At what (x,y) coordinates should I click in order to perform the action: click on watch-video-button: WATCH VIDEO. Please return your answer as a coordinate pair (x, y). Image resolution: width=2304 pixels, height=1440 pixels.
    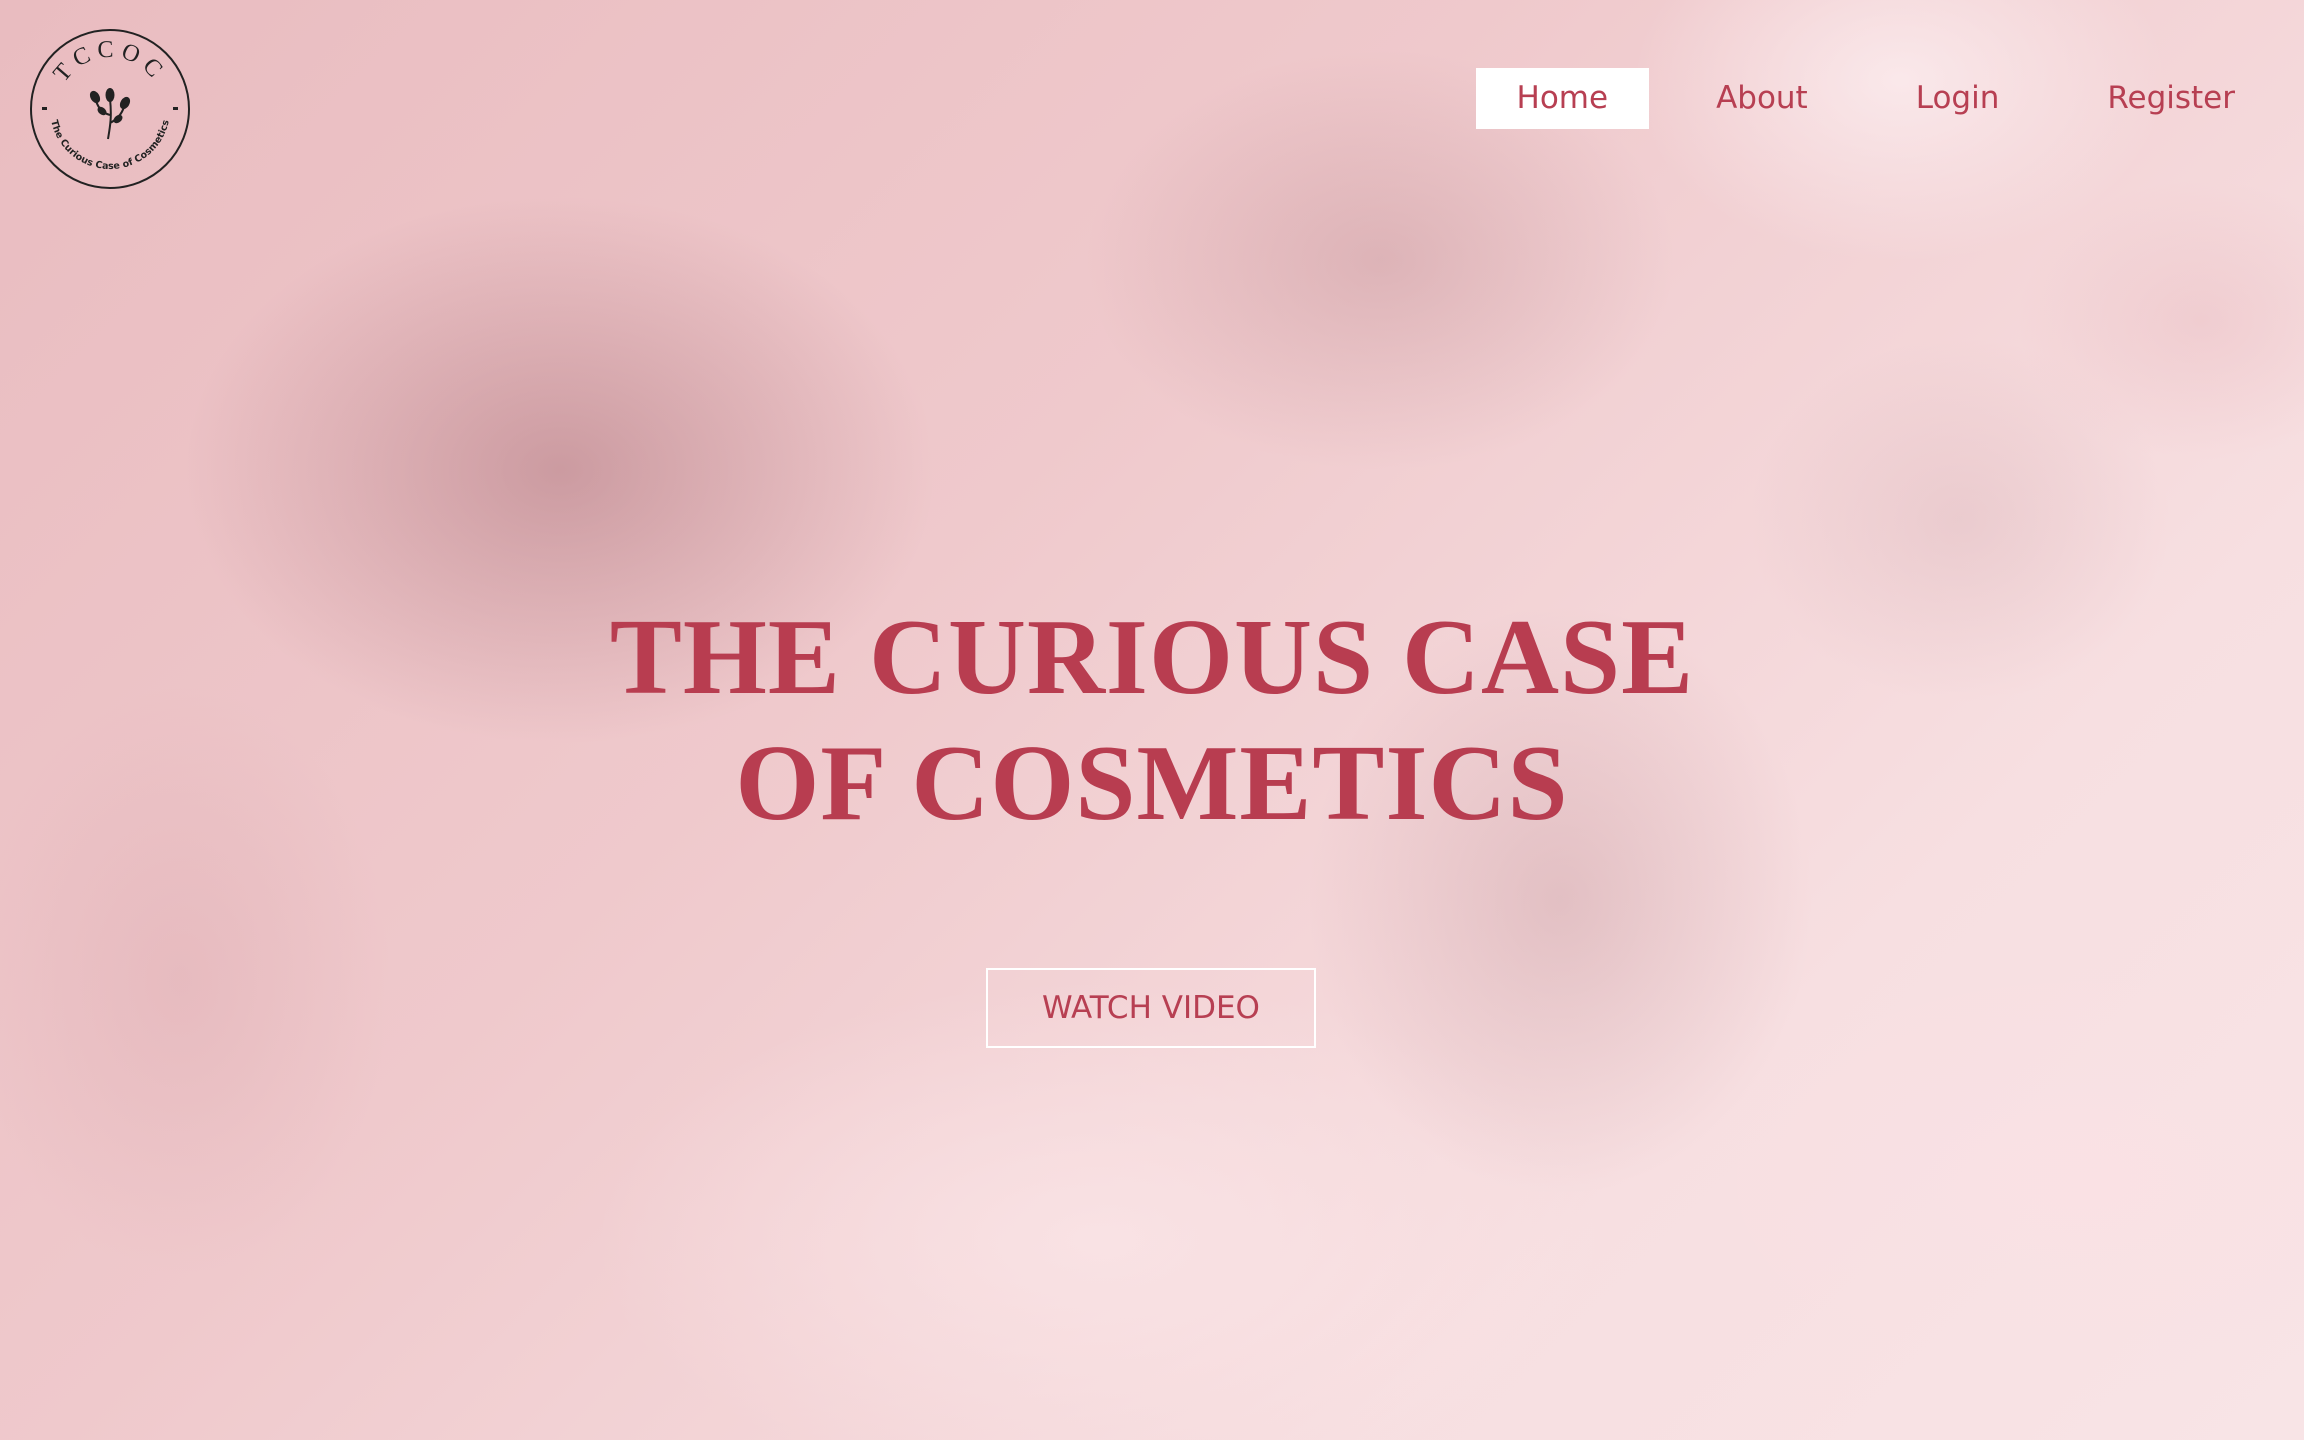
    Looking at the image, I should click on (1151, 1008).